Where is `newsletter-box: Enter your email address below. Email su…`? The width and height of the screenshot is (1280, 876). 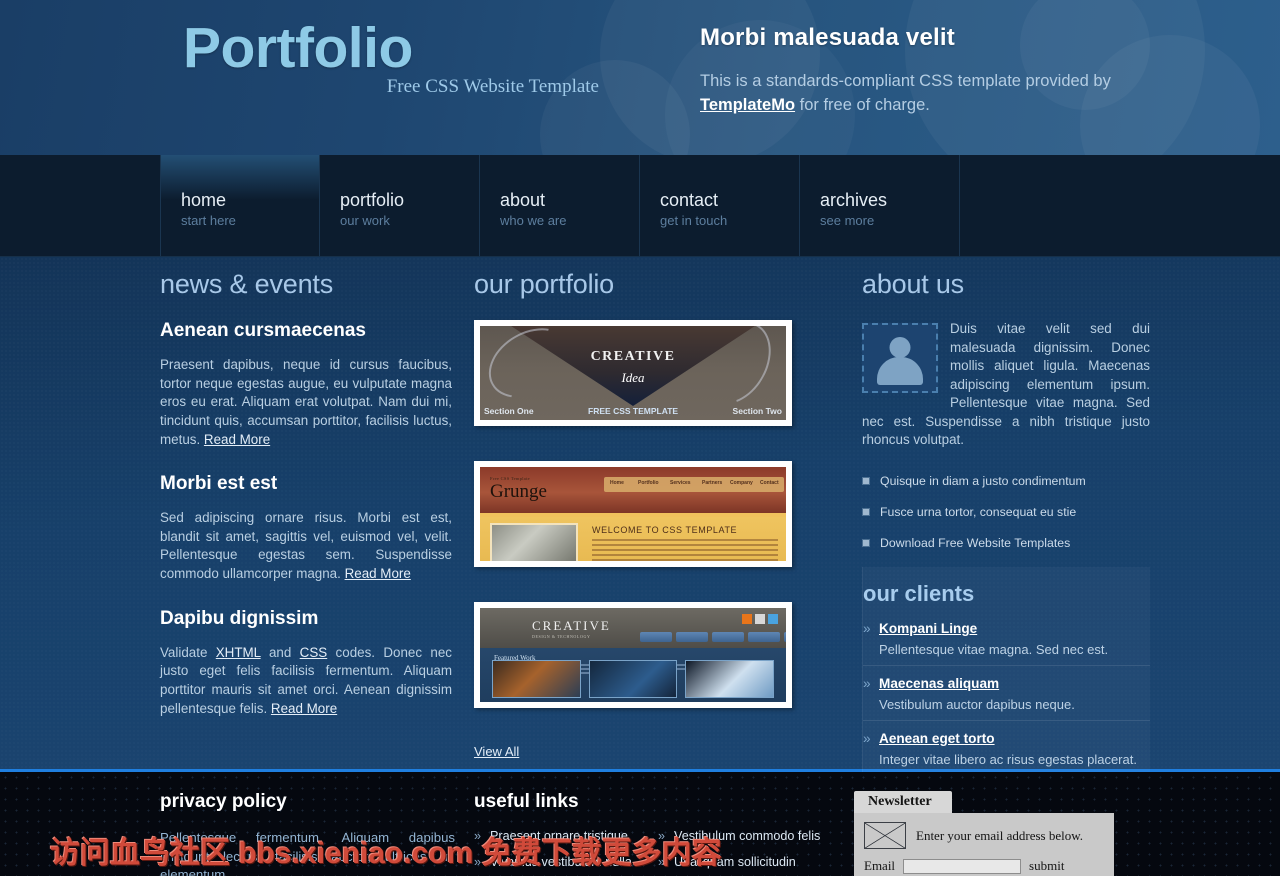 newsletter-box: Enter your email address below. Email su… is located at coordinates (984, 844).